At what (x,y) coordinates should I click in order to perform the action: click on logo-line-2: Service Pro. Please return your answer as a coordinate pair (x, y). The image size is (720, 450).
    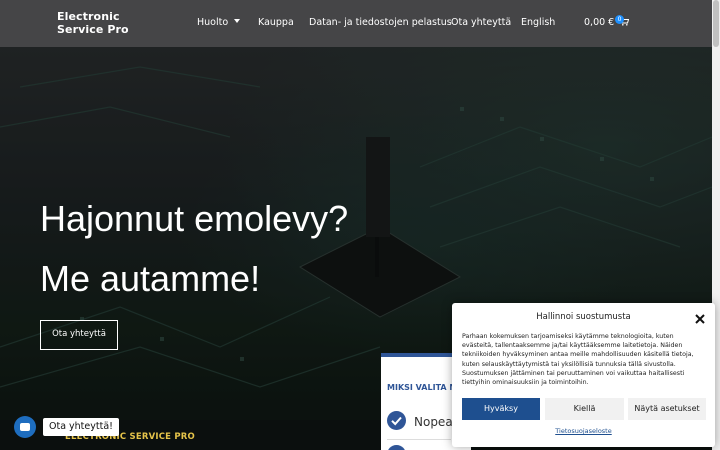
    Looking at the image, I should click on (93, 29).